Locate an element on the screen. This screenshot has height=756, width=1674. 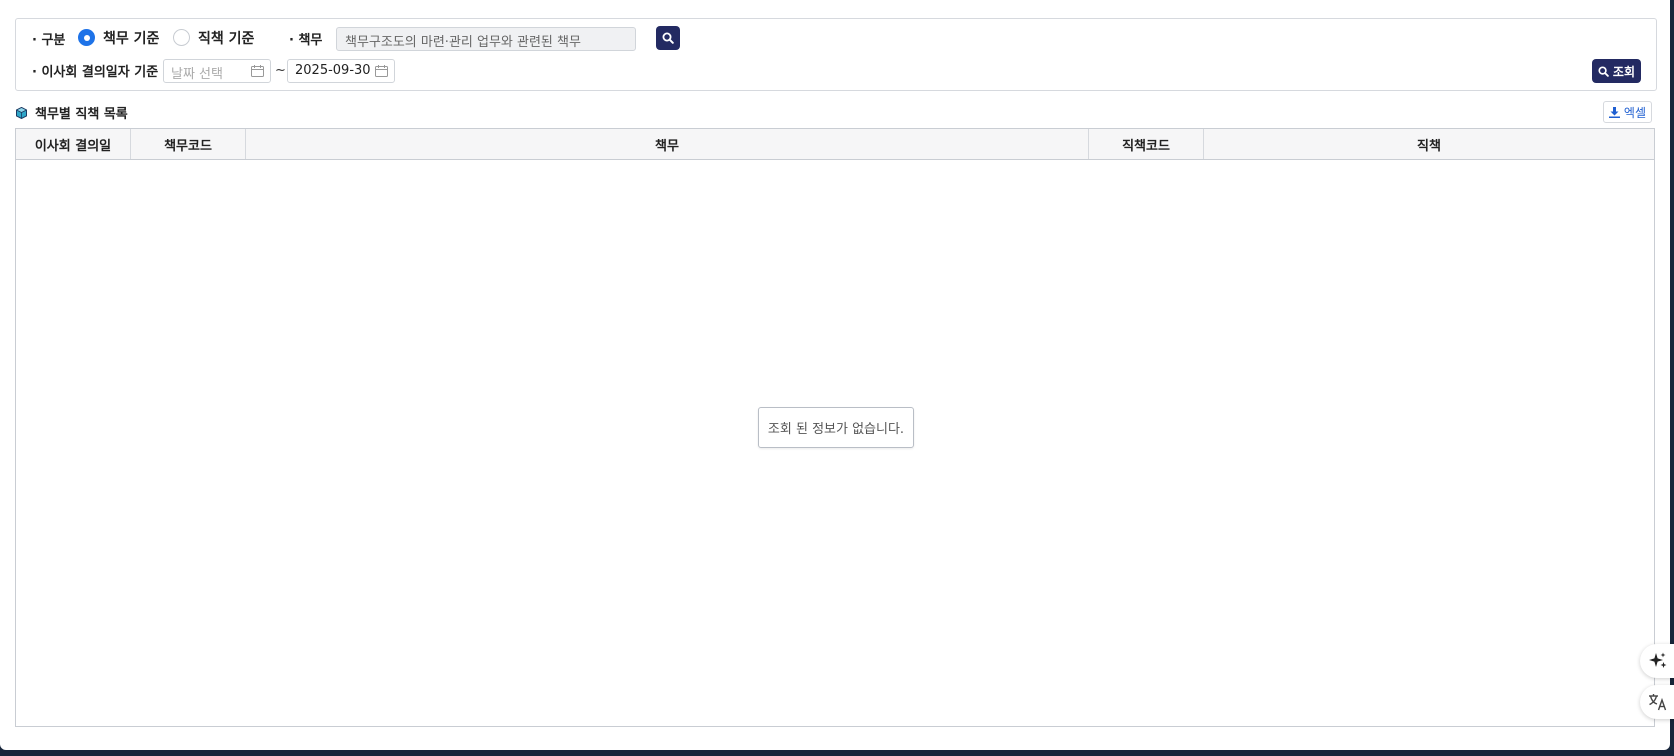
column-header-position: 직책 is located at coordinates (1429, 144).